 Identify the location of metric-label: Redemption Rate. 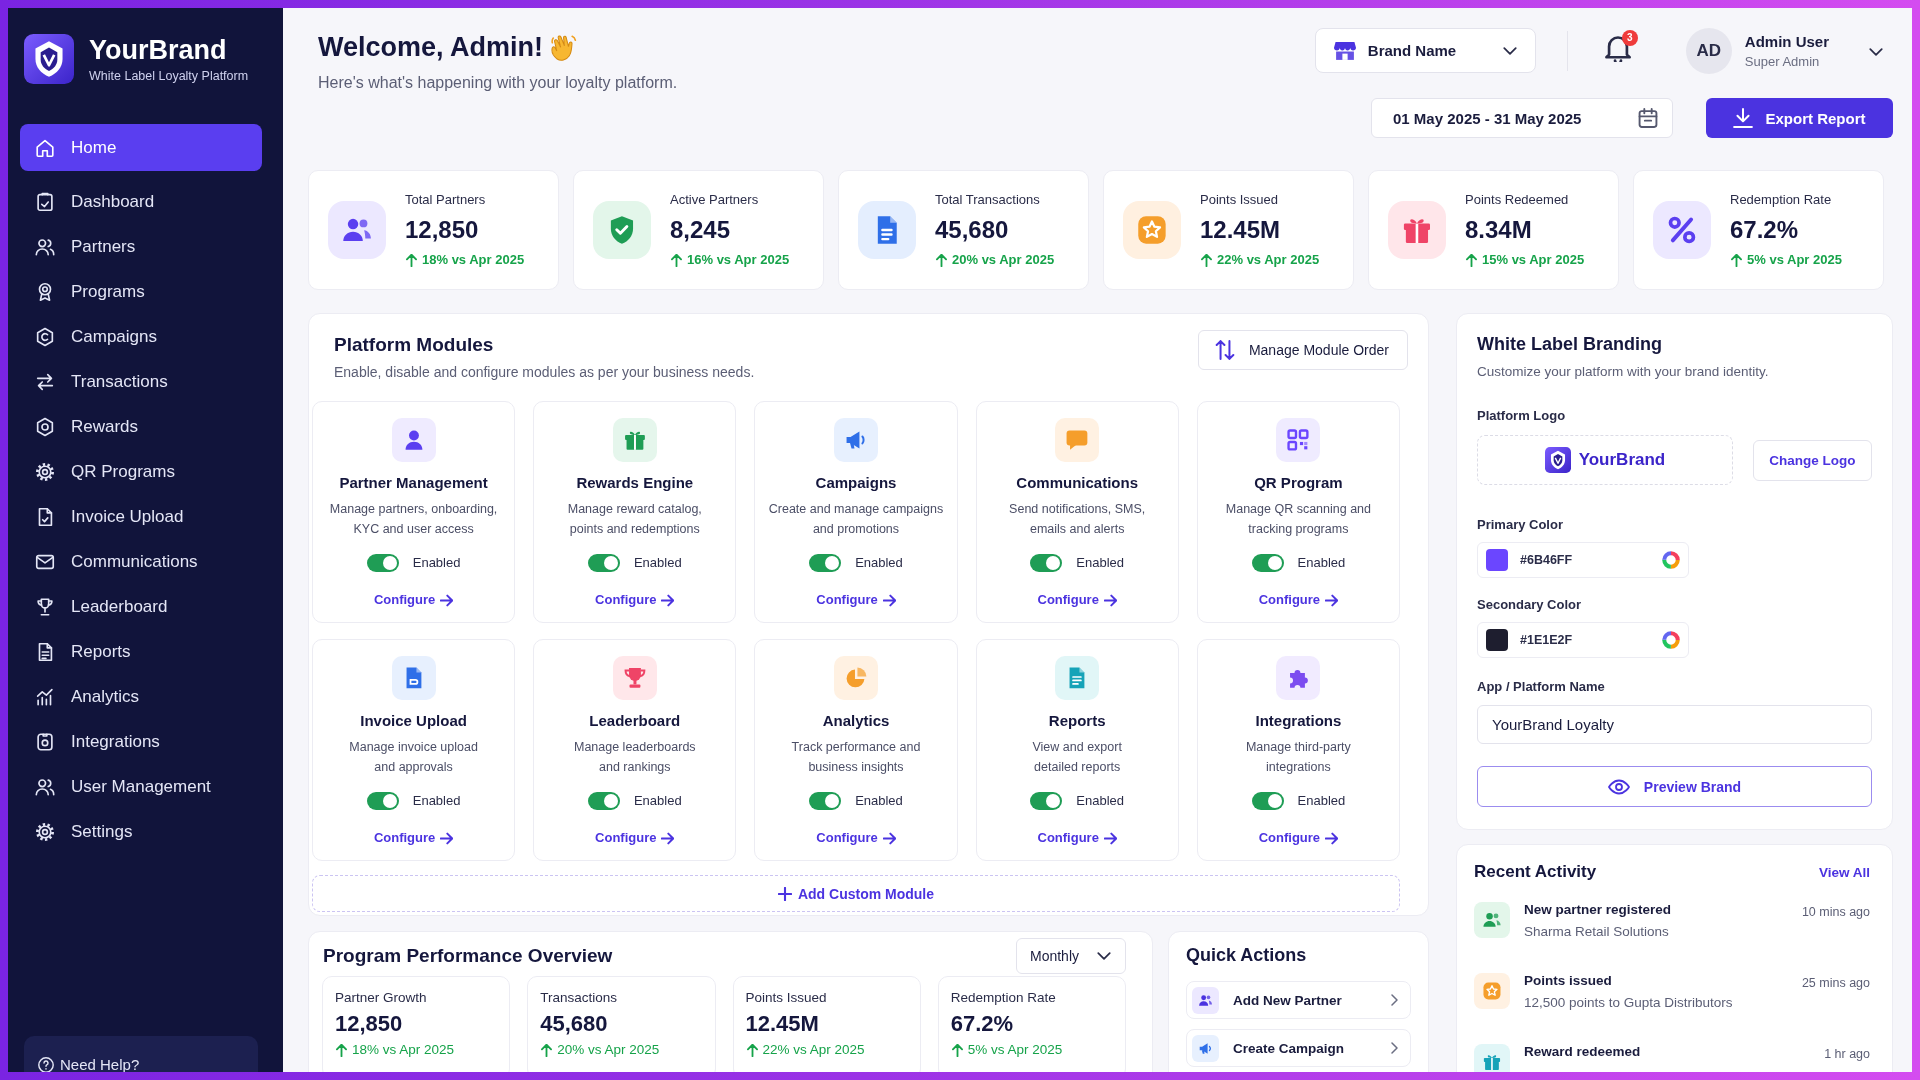
(1003, 998).